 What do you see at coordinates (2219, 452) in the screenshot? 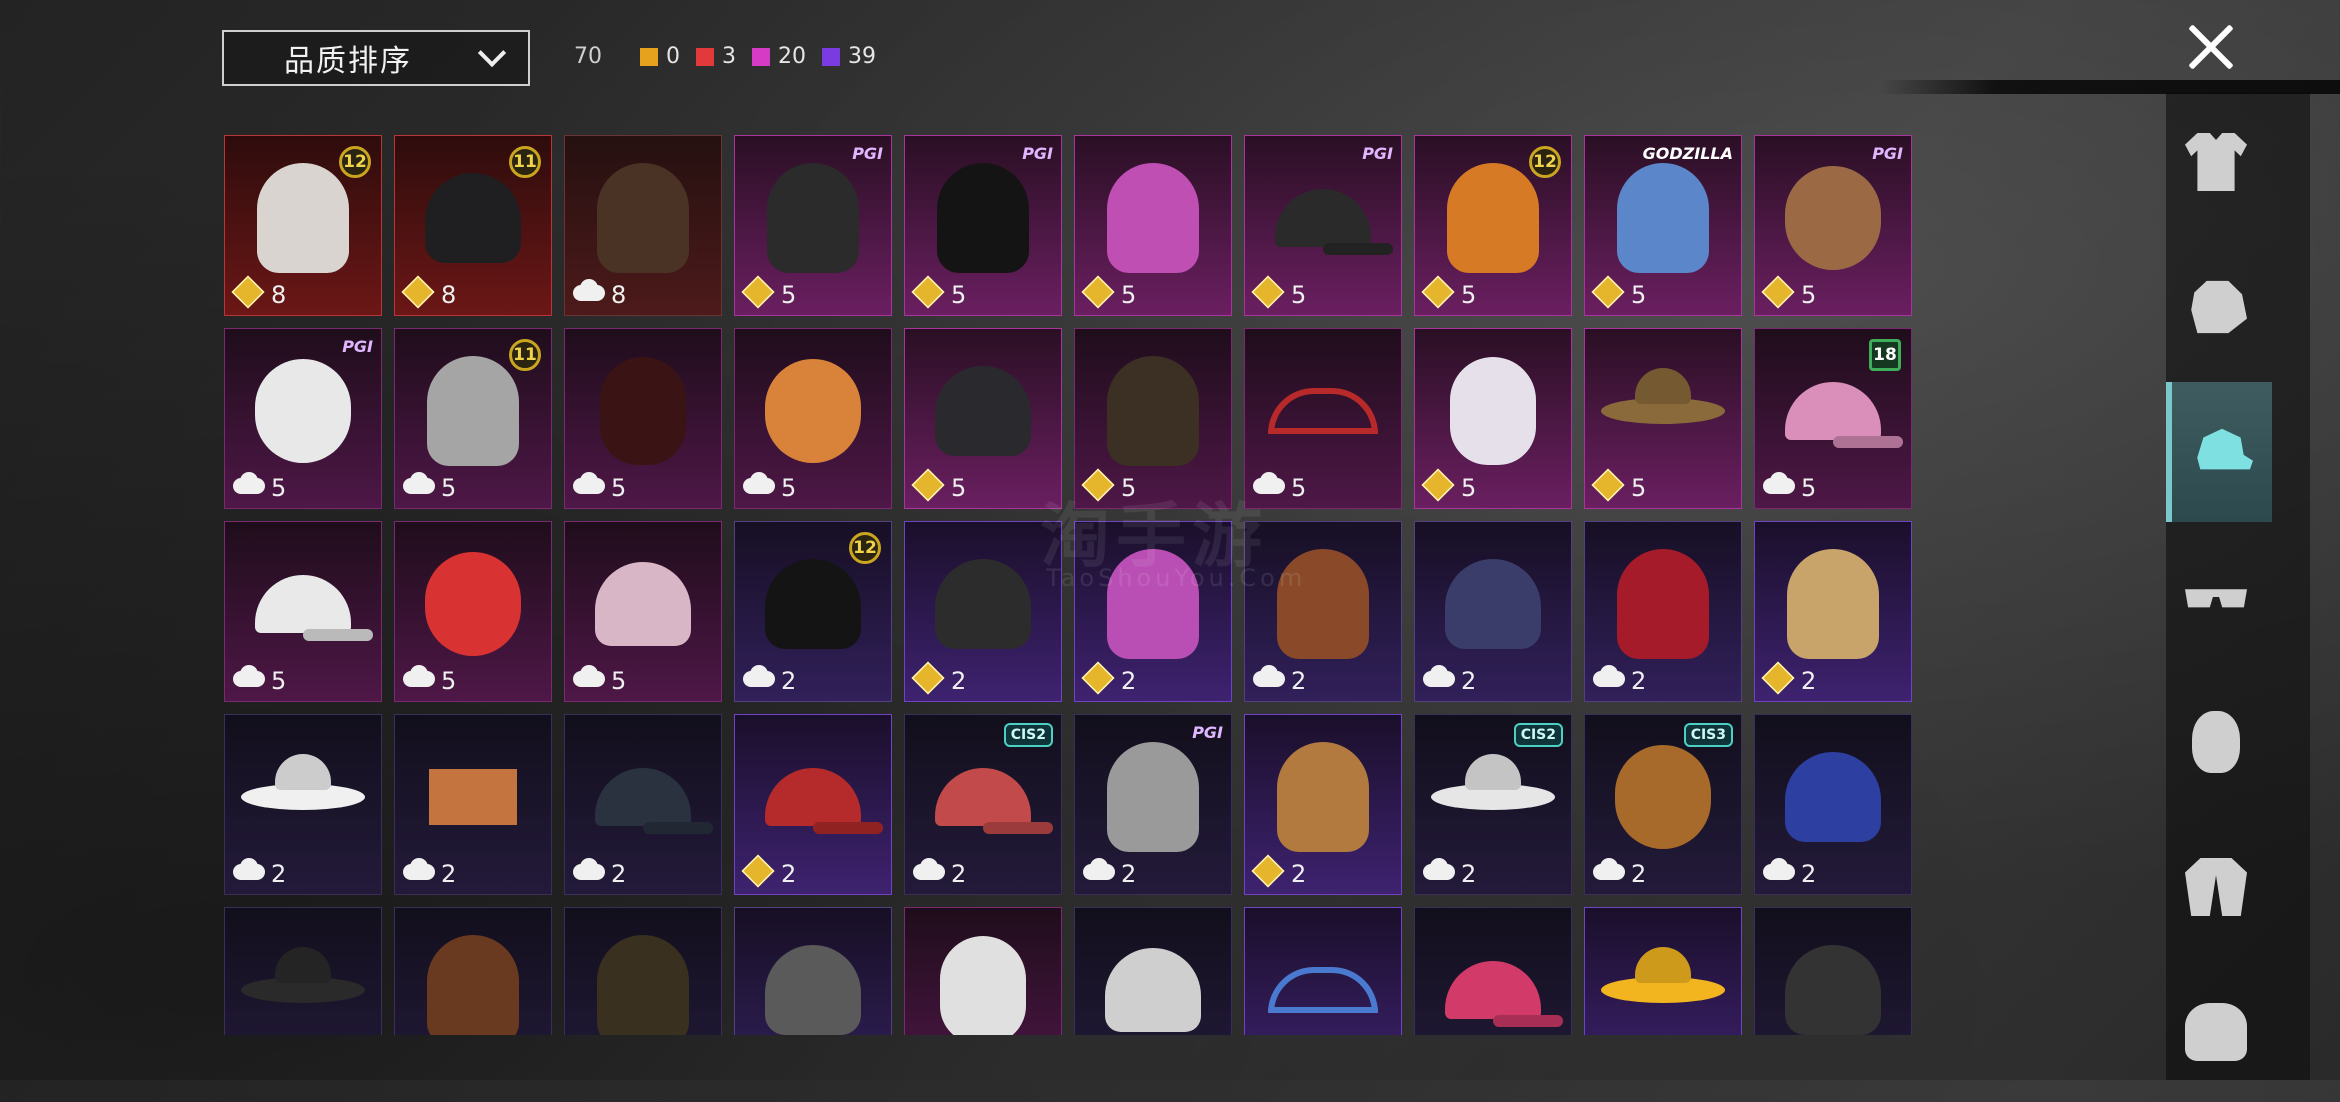
I see `side-tab-hat` at bounding box center [2219, 452].